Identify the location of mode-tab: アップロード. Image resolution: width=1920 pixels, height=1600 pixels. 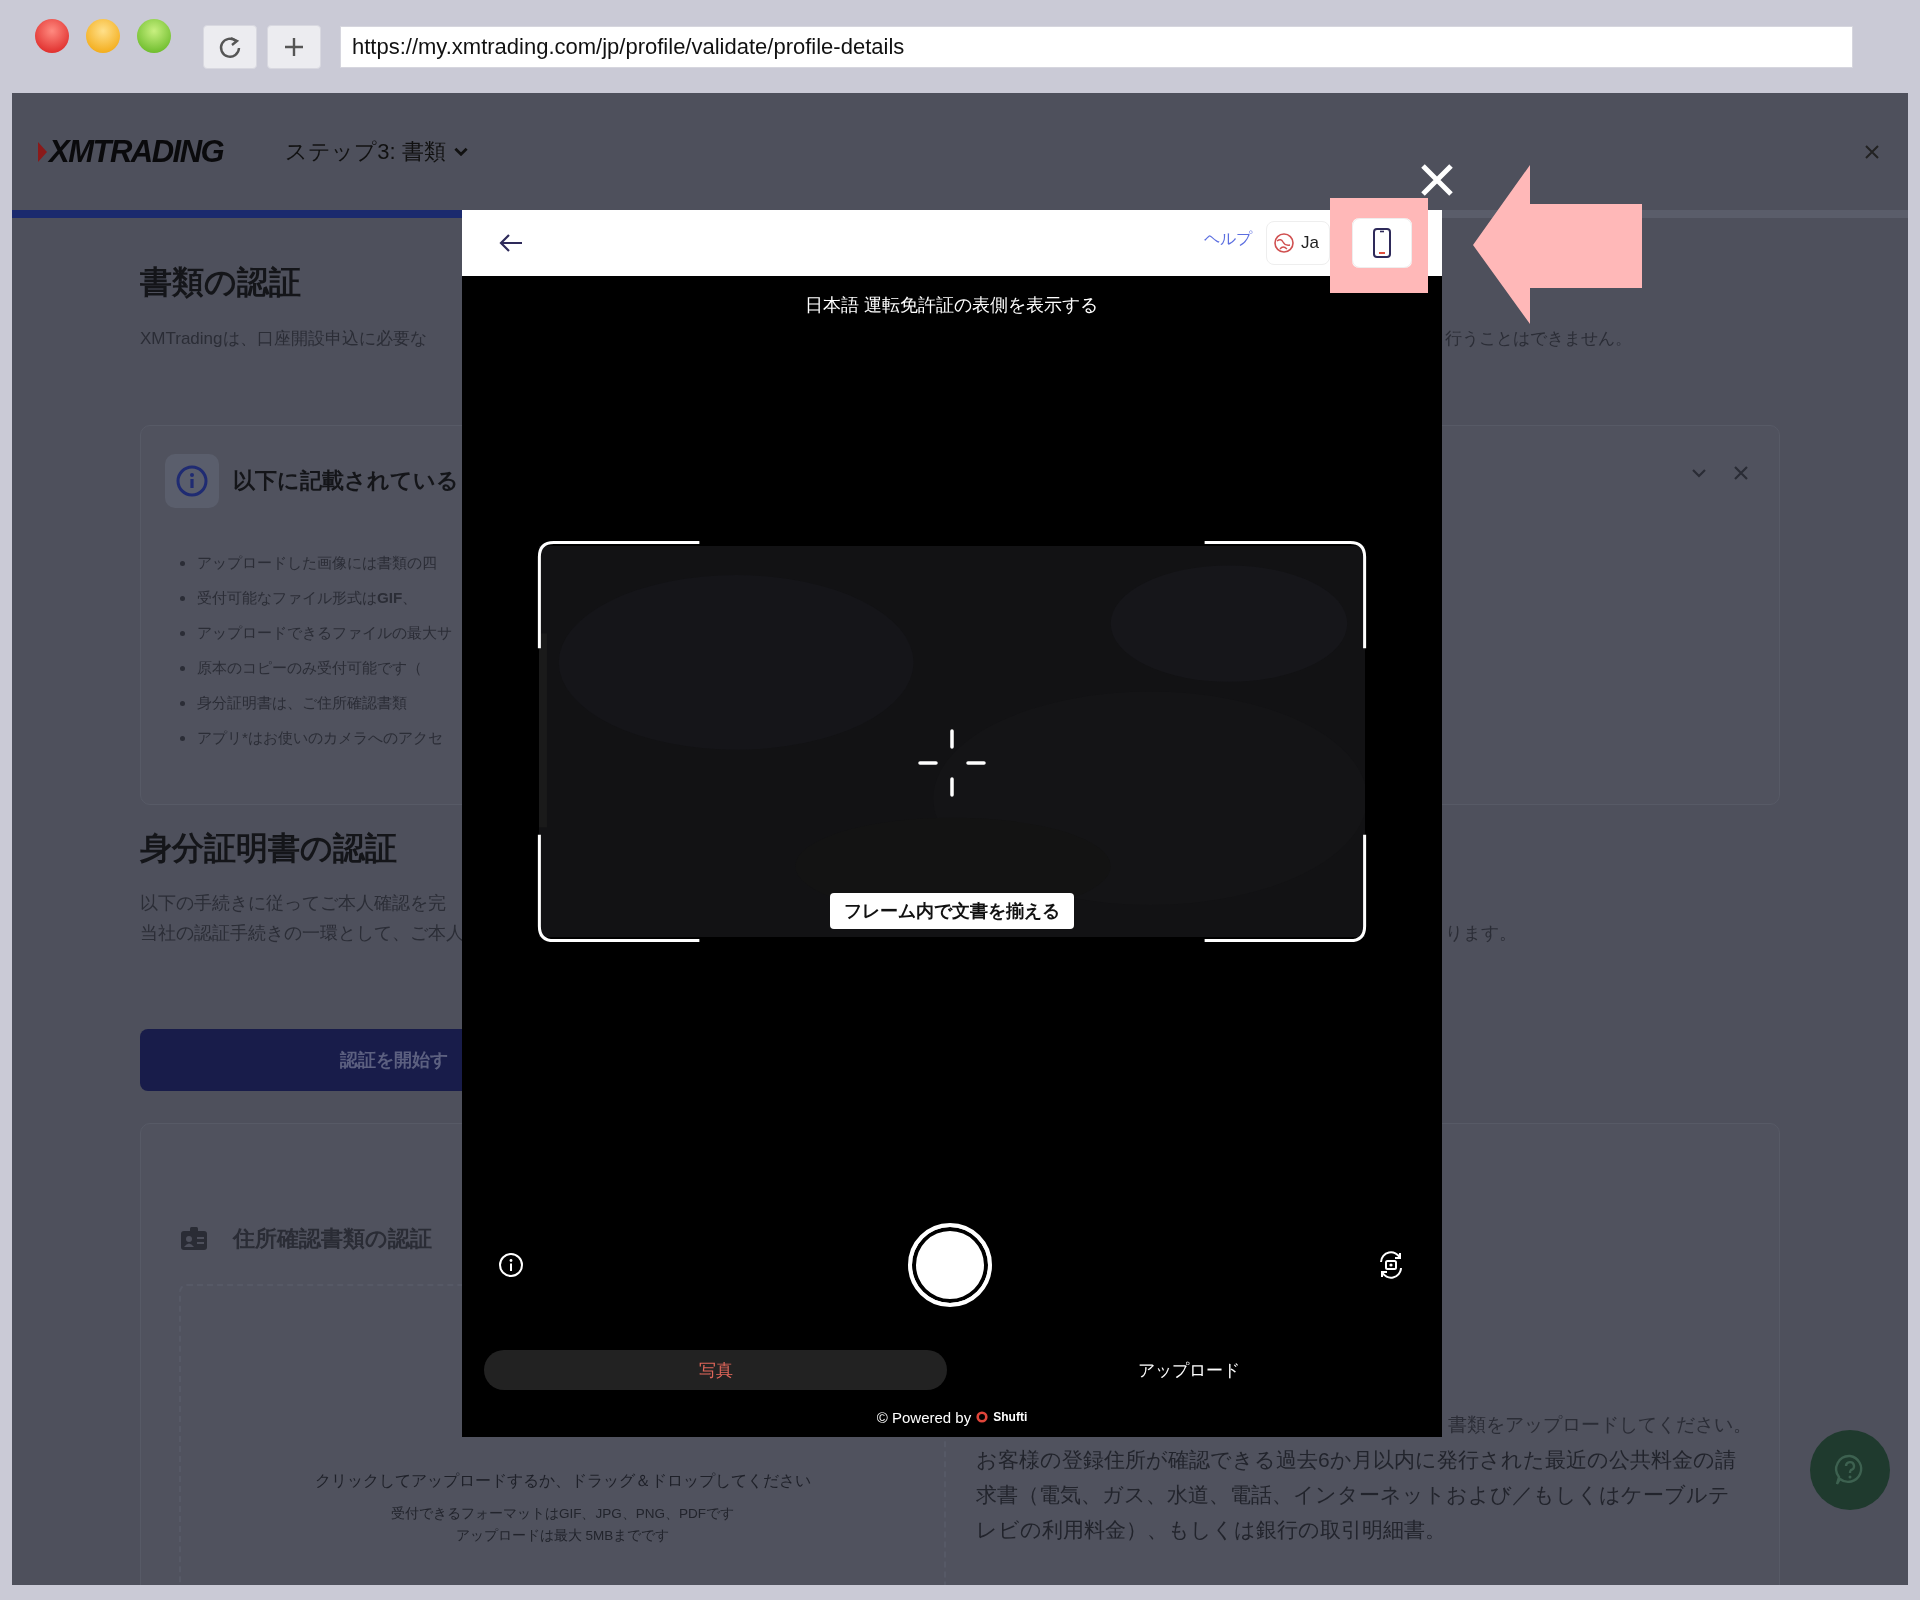
(1188, 1370).